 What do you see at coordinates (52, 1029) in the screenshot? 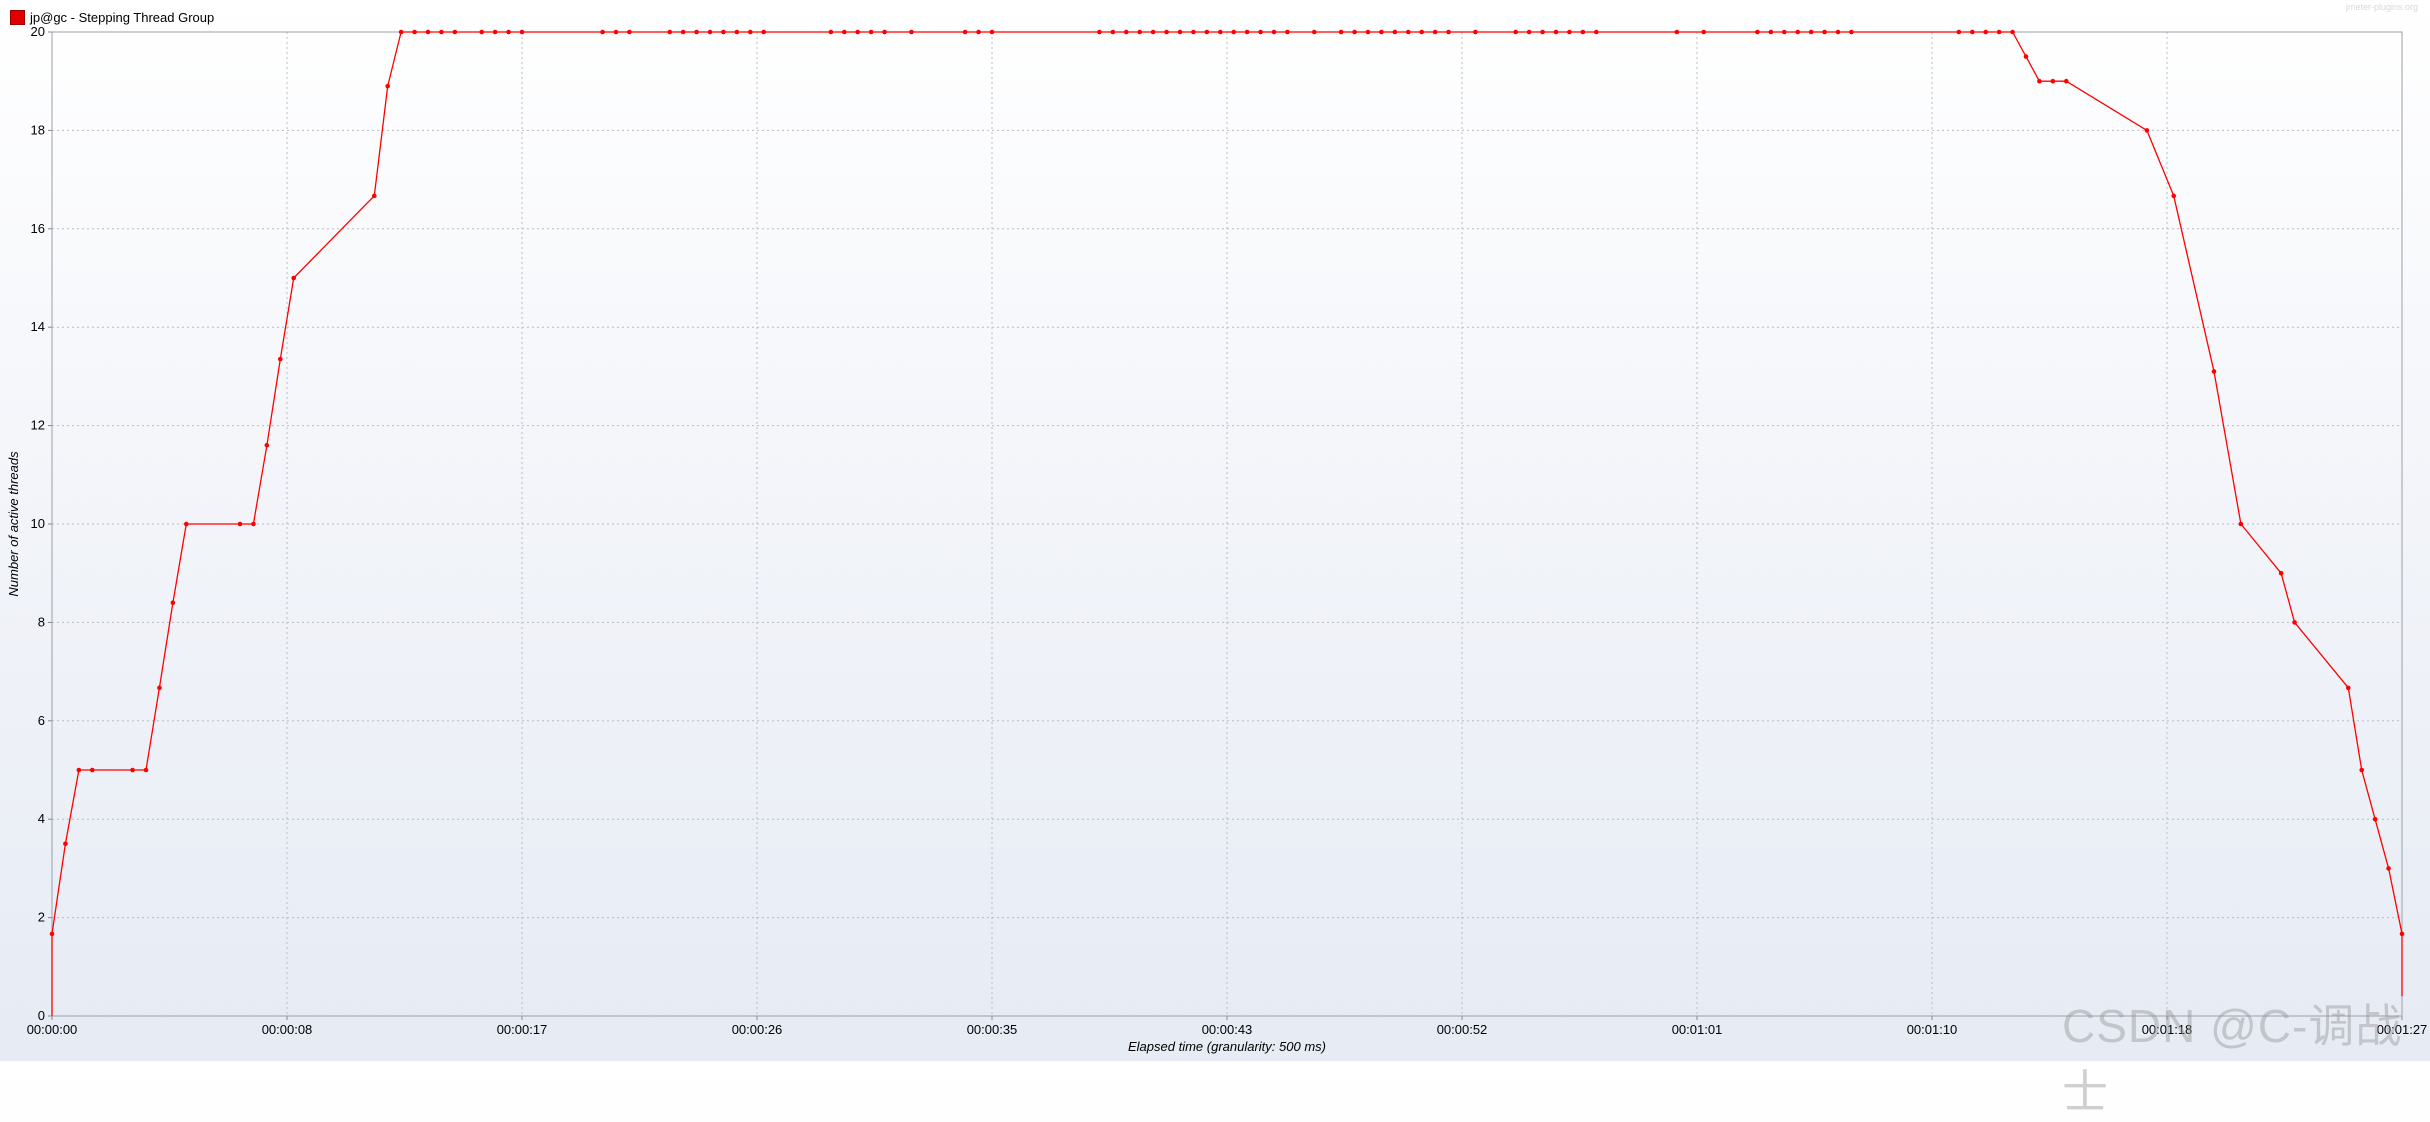
I see `x-tick-label: 00:00:00` at bounding box center [52, 1029].